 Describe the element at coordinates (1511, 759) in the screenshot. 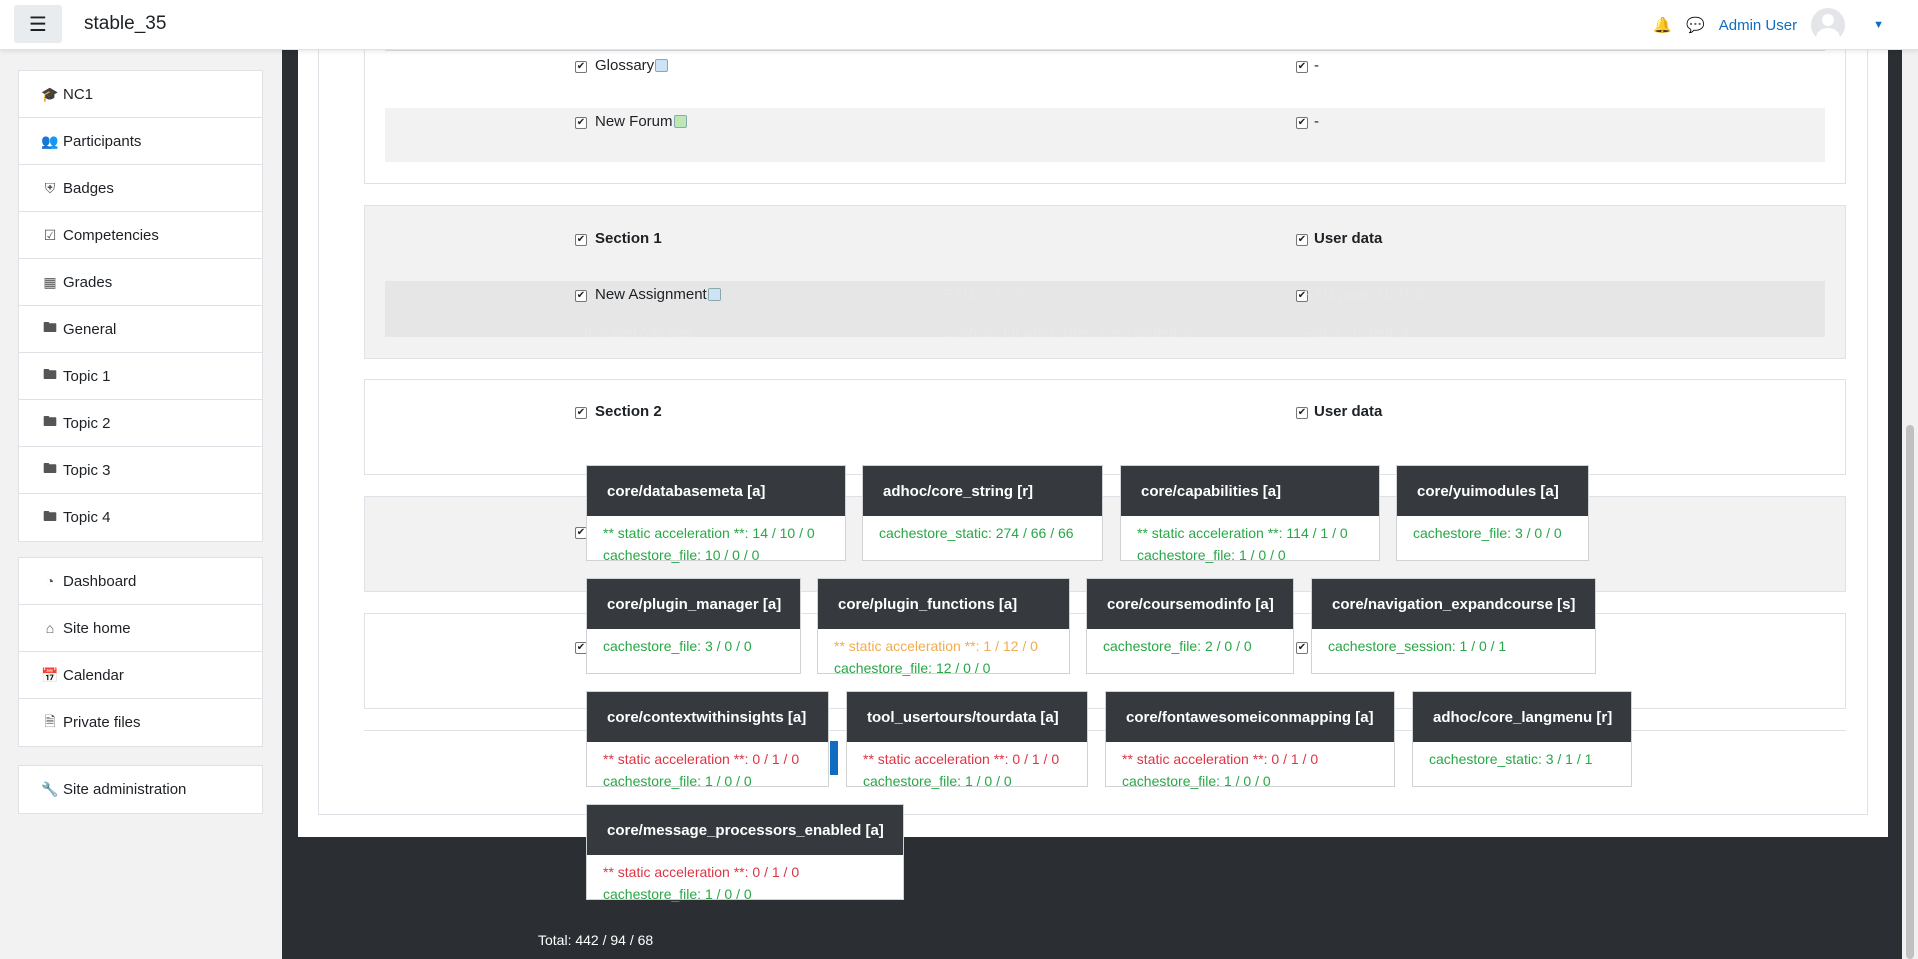

I see `cache-line: cachestore_static: 3 / 1 / 1` at that location.